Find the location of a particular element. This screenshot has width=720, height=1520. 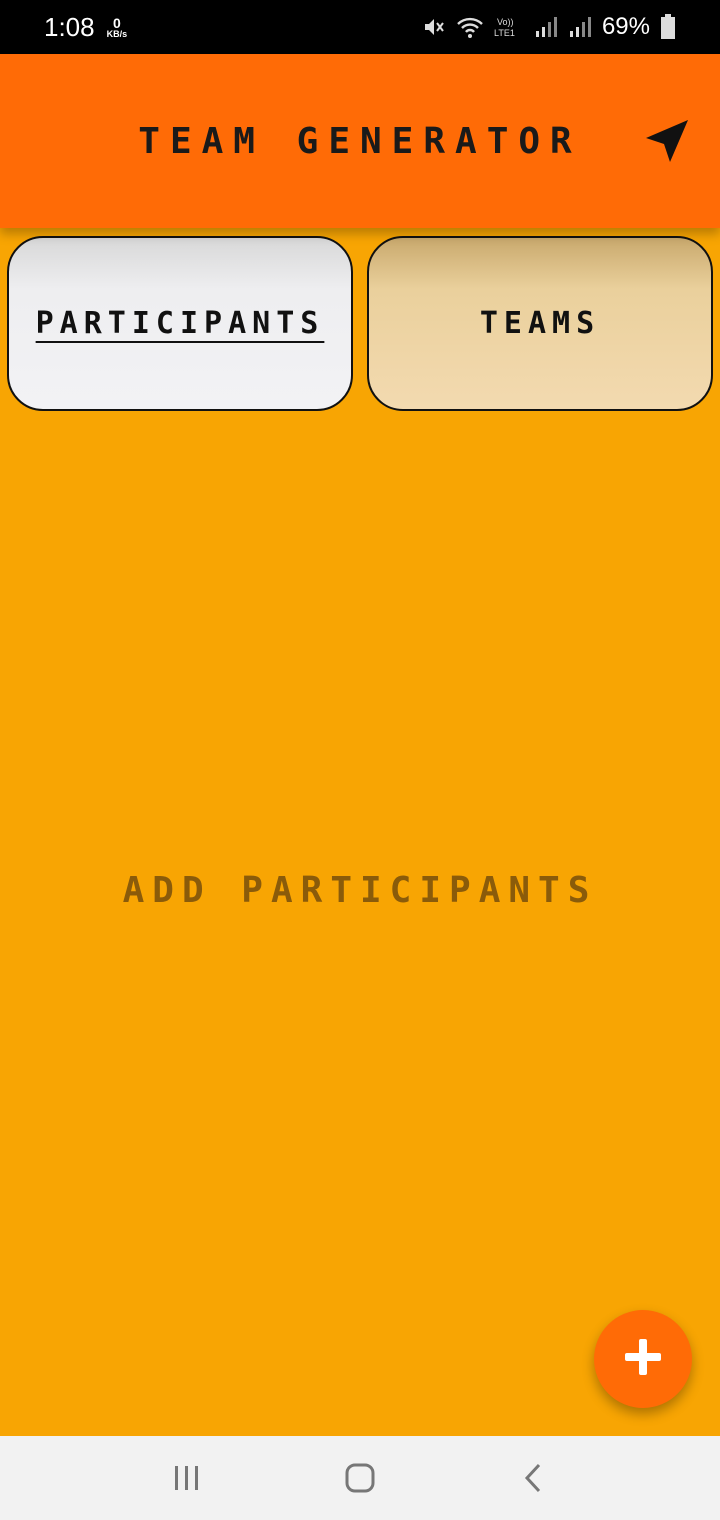

tab-teams: Teams is located at coordinates (540, 323).